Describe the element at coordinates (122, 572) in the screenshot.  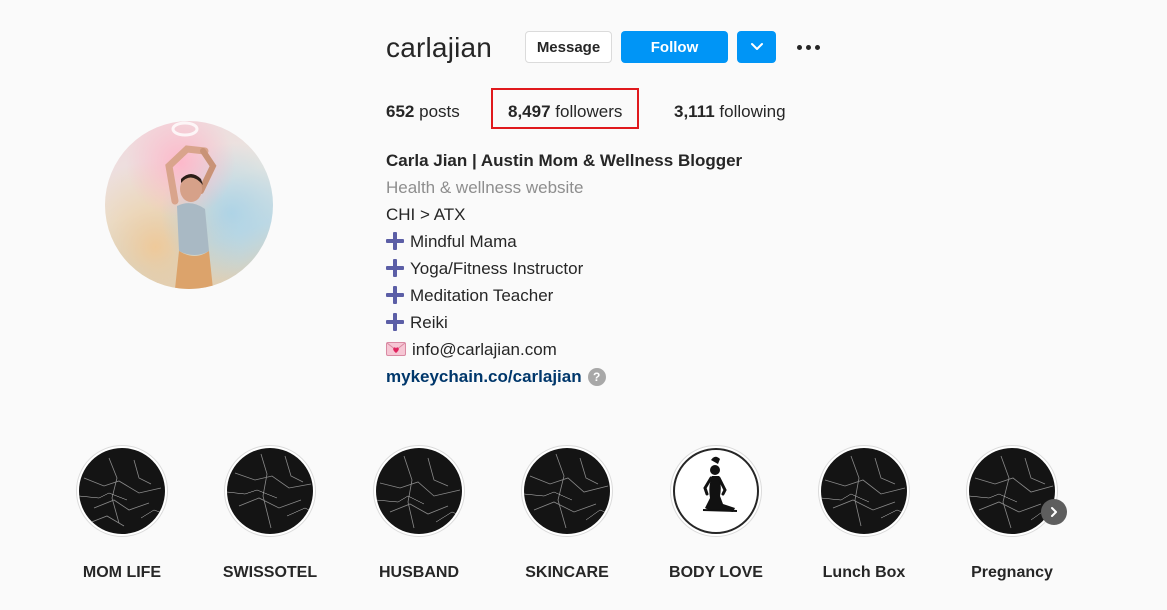
I see `highlight-label: MOM LIFE` at that location.